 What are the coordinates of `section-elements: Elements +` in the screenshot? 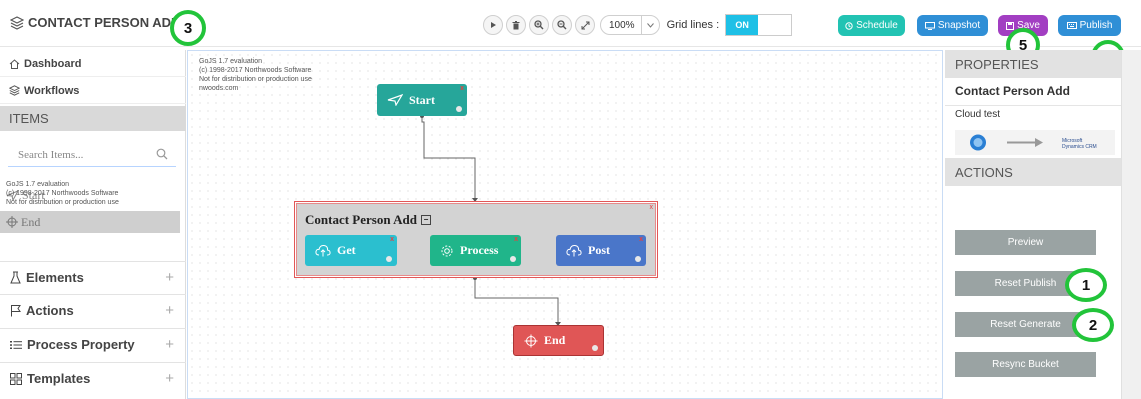 It's located at (93, 277).